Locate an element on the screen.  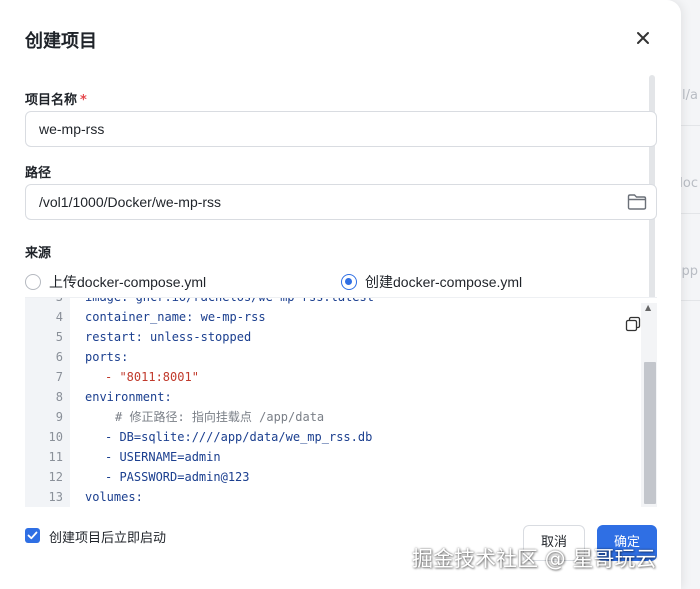
autostart-label: 创建项目后立即启动 is located at coordinates (107, 536).